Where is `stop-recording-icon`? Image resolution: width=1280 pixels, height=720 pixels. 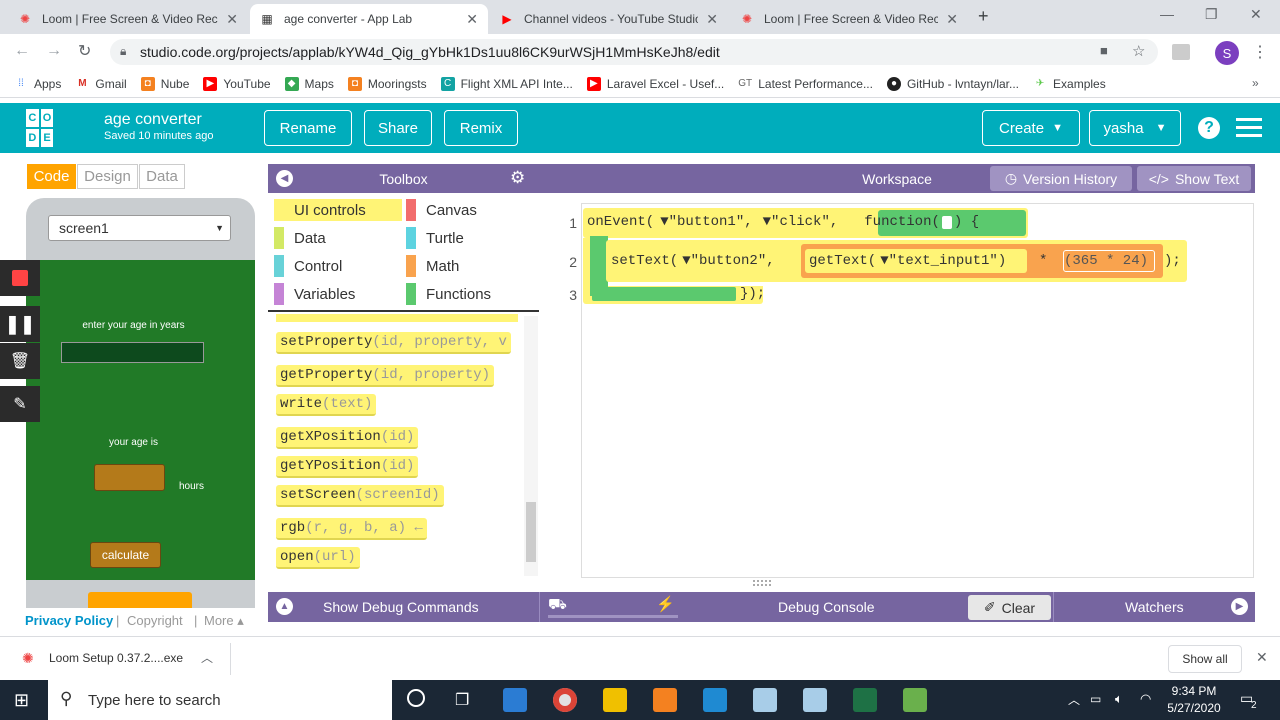 stop-recording-icon is located at coordinates (20, 278).